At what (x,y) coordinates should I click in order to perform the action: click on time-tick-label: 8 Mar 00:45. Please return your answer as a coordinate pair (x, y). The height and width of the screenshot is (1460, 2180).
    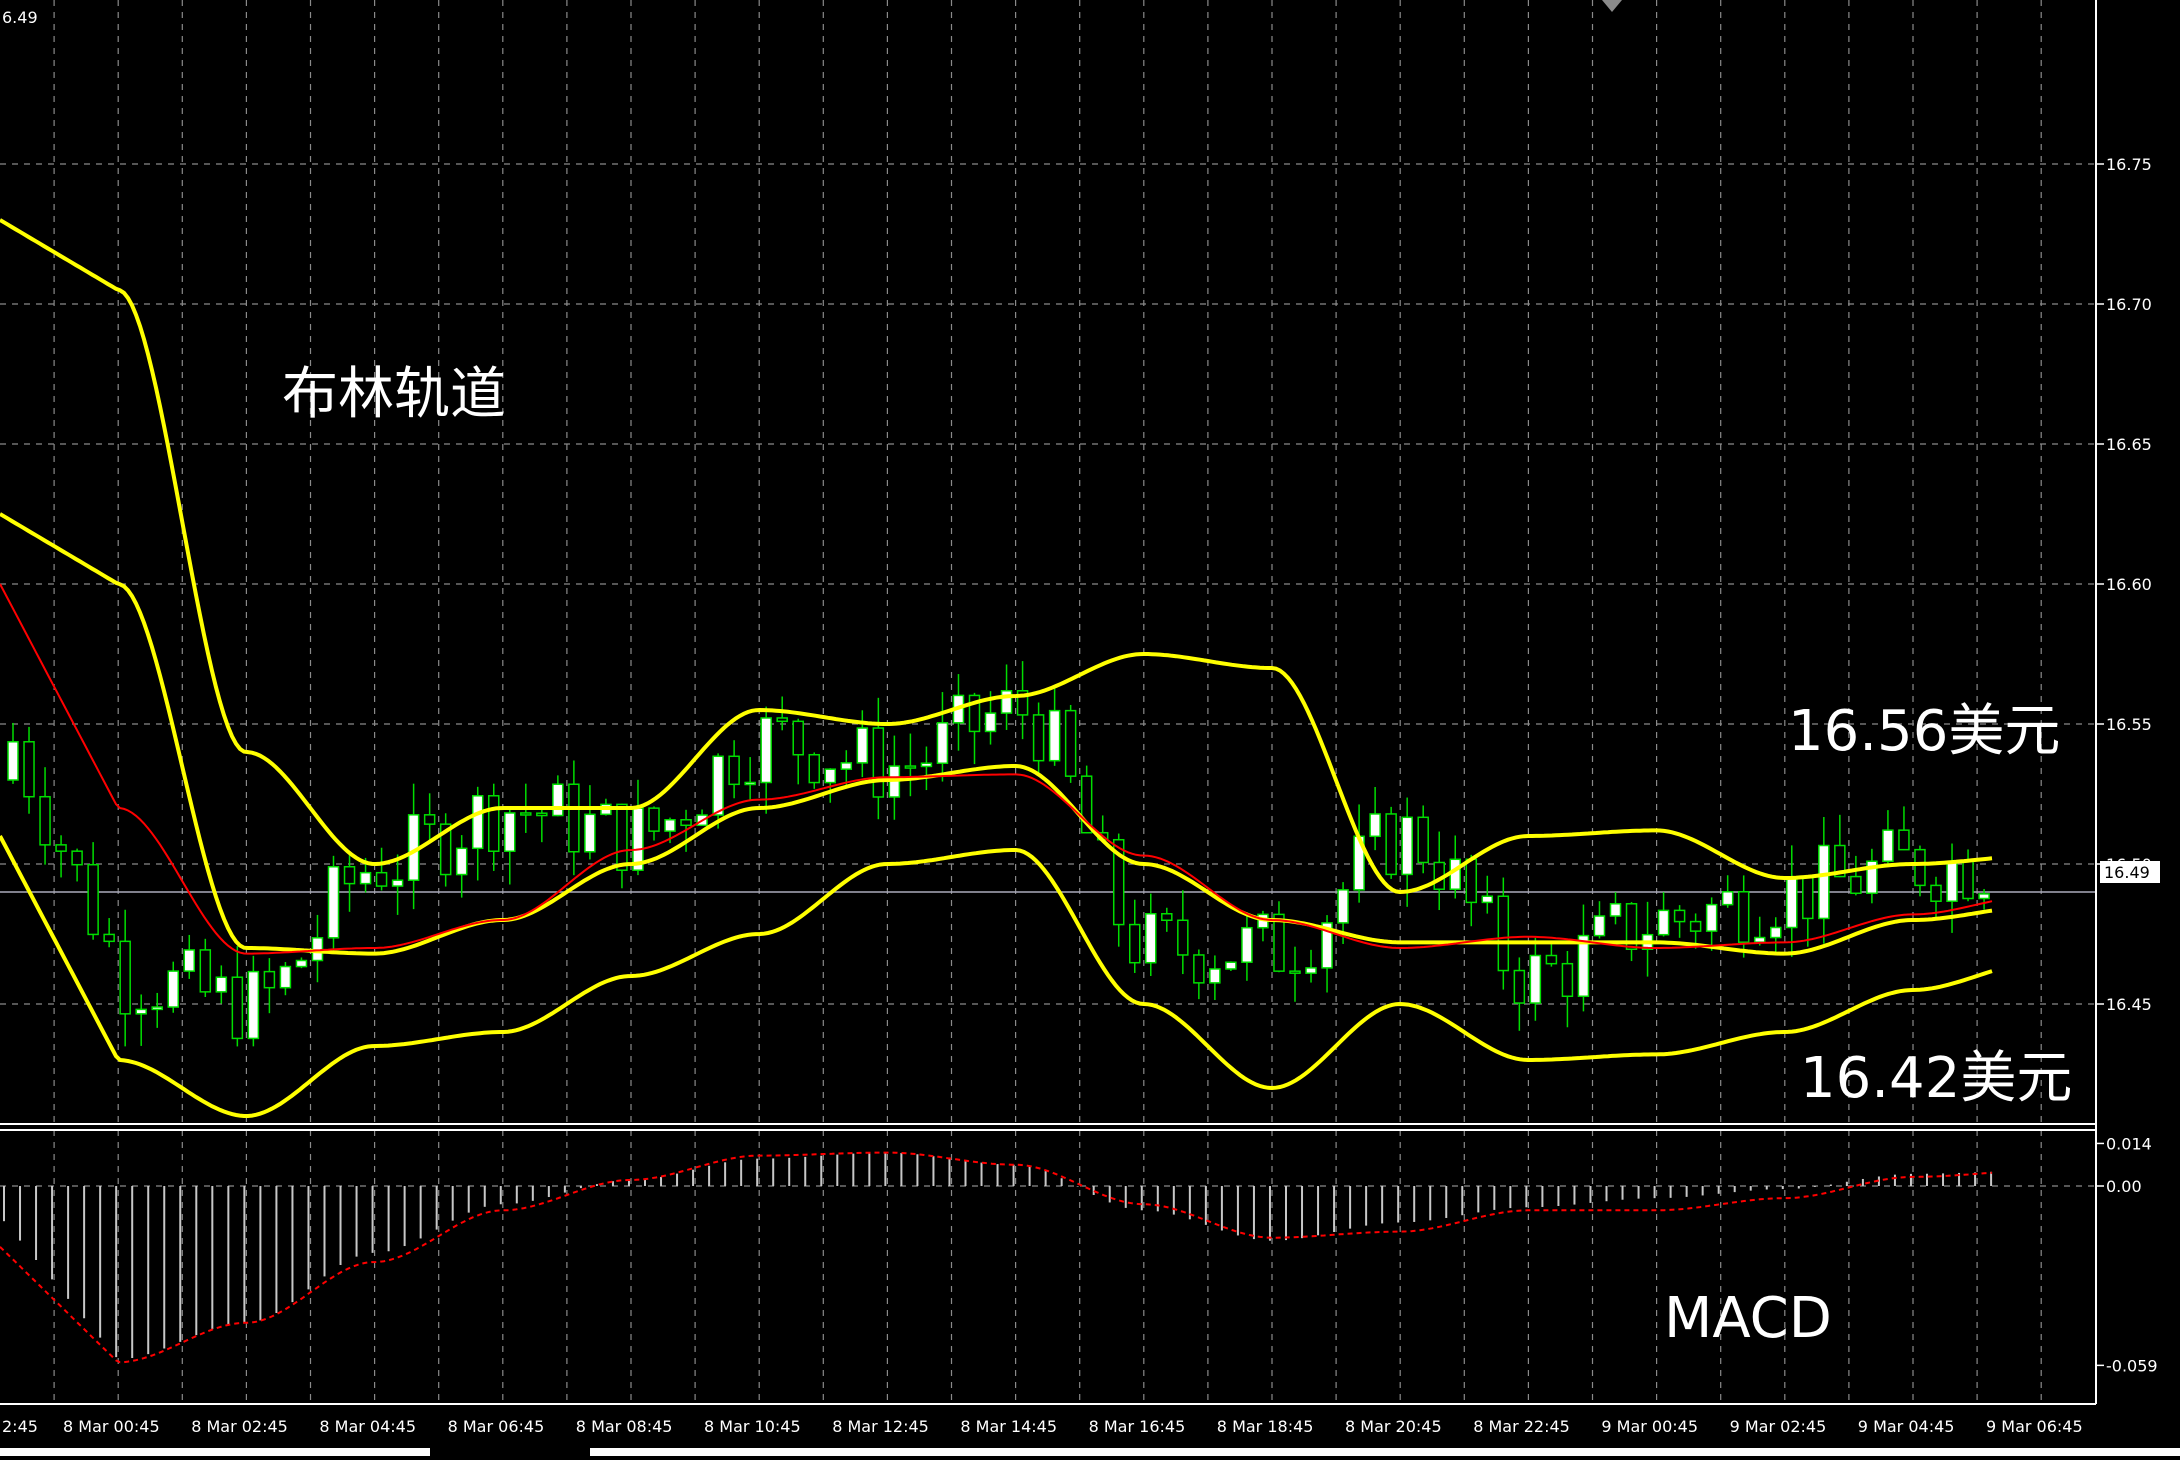
    Looking at the image, I should click on (111, 1426).